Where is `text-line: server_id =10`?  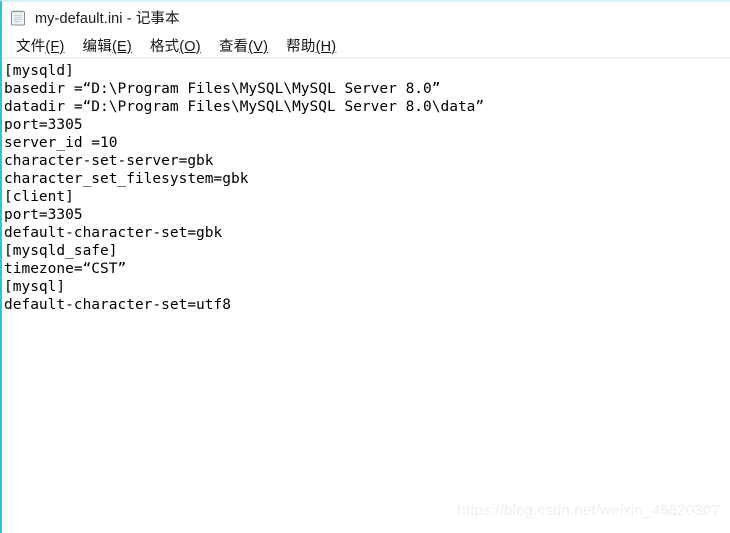
text-line: server_id =10 is located at coordinates (61, 143).